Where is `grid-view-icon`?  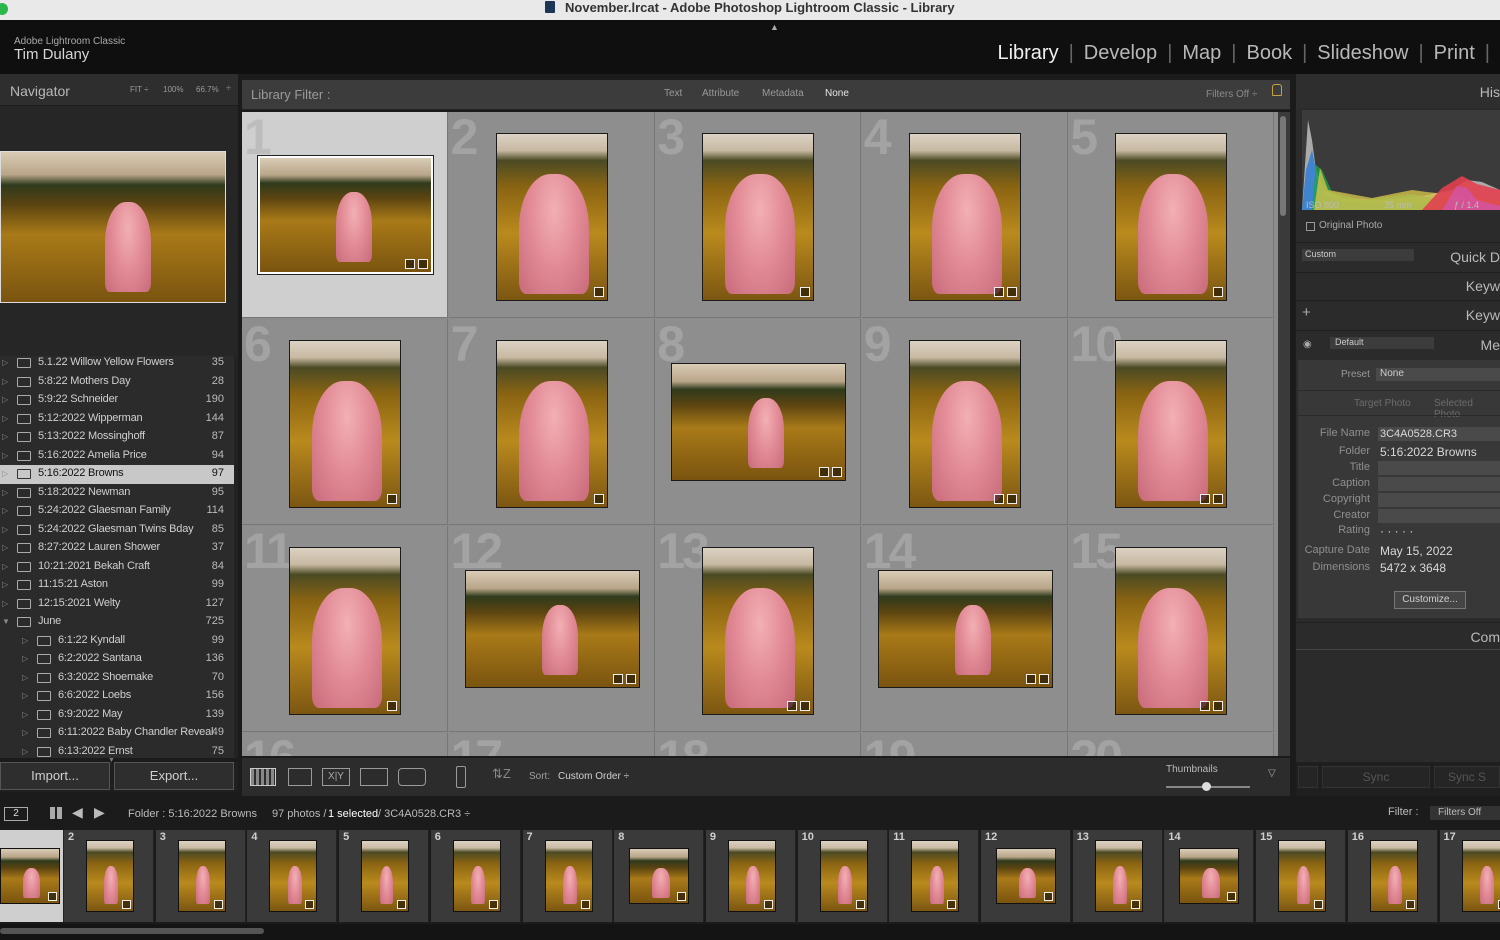
grid-view-icon is located at coordinates (263, 777).